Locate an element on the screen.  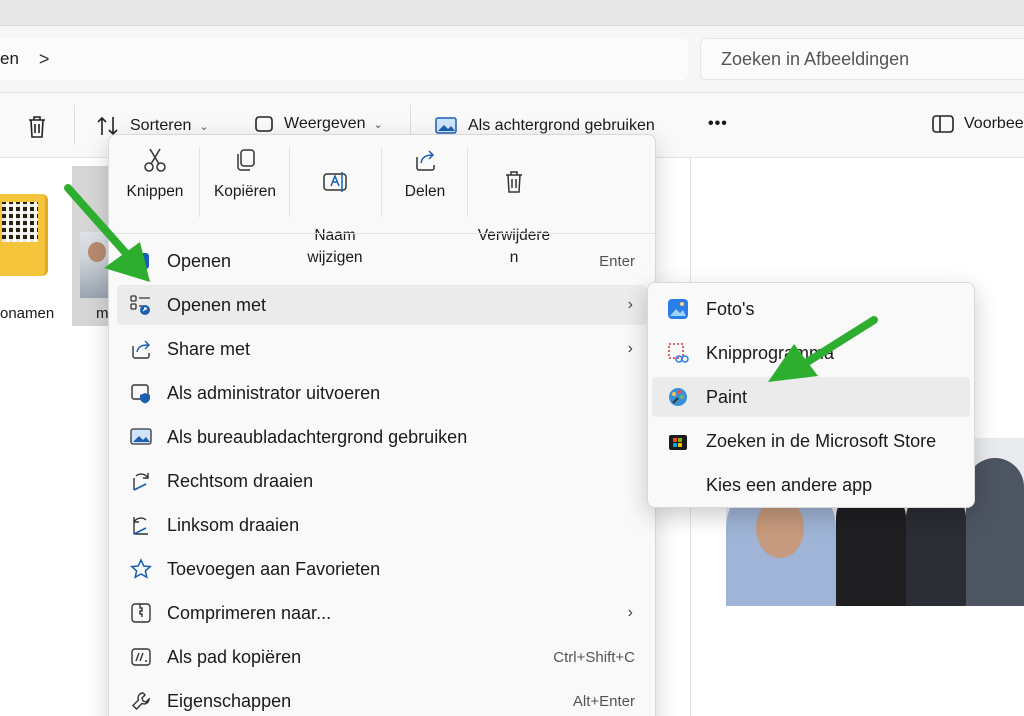
menu-item-set-desktop-background: Als bureaubladachtergrond gebruiken is located at coordinates (382, 437).